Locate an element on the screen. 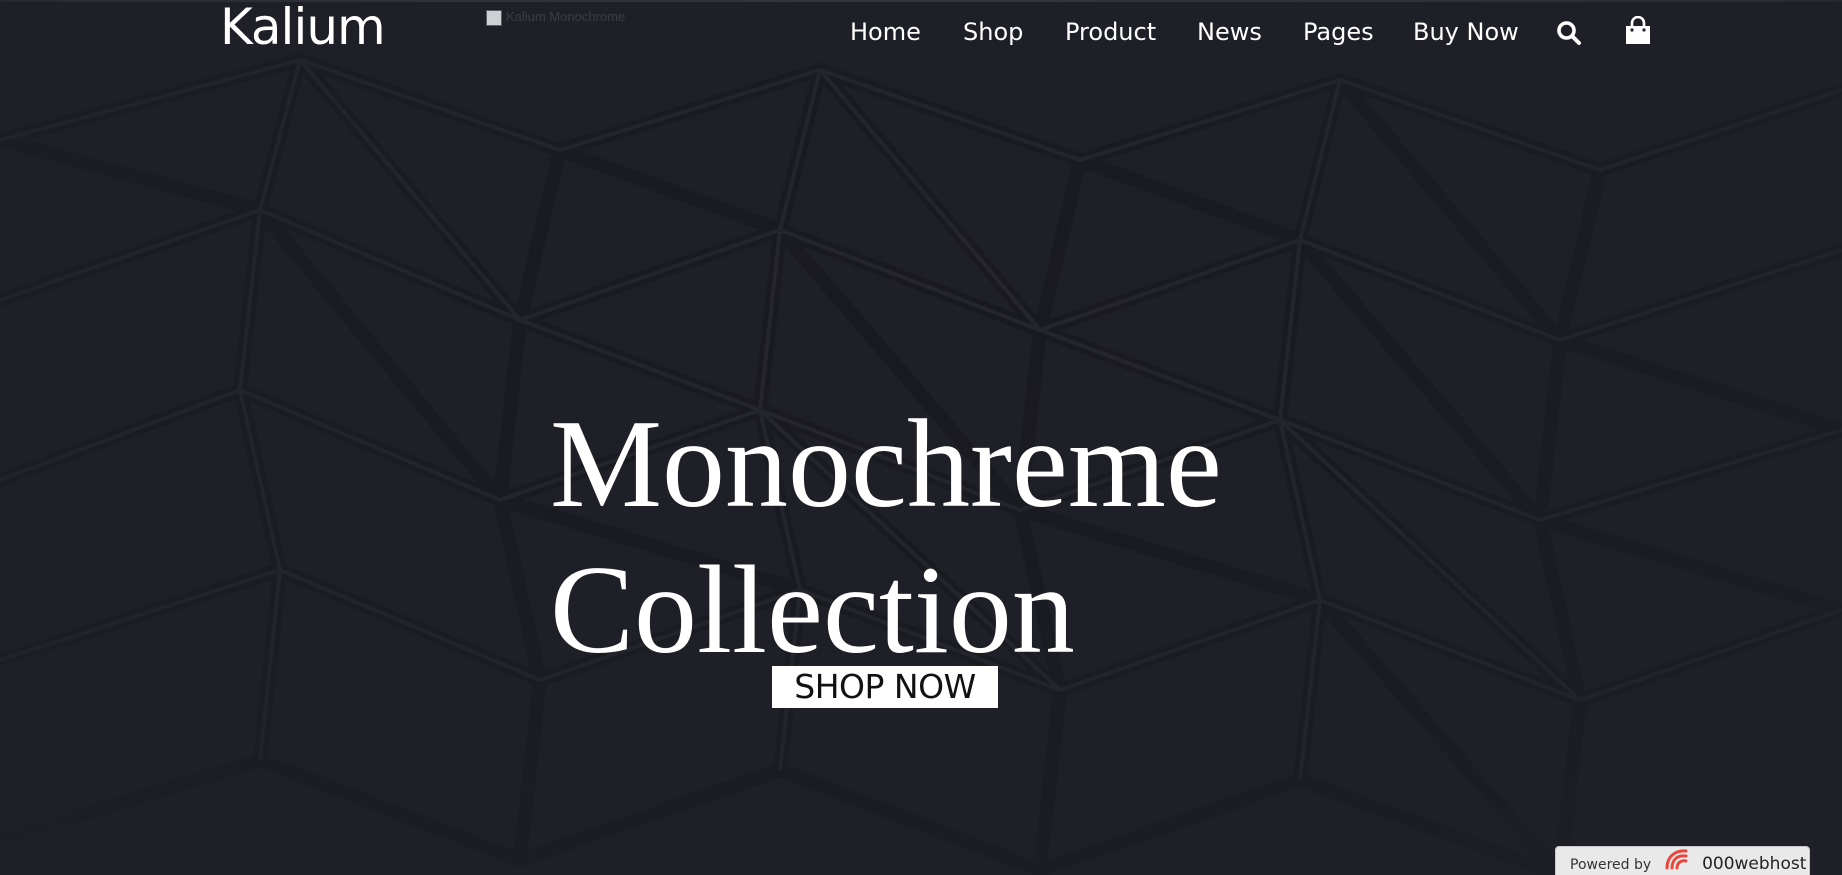 Image resolution: width=1842 pixels, height=875 pixels. nav-item-home: Home is located at coordinates (885, 32).